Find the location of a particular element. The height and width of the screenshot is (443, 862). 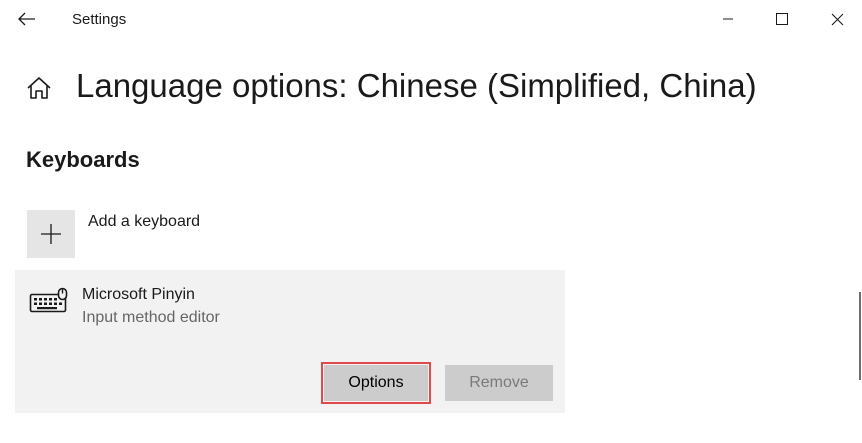

close-icon is located at coordinates (837, 19).